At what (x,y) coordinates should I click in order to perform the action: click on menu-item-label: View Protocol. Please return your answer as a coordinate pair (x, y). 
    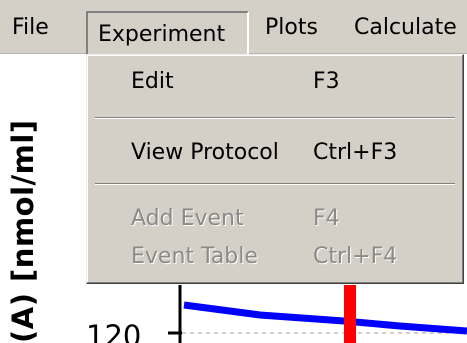
    Looking at the image, I should click on (205, 152).